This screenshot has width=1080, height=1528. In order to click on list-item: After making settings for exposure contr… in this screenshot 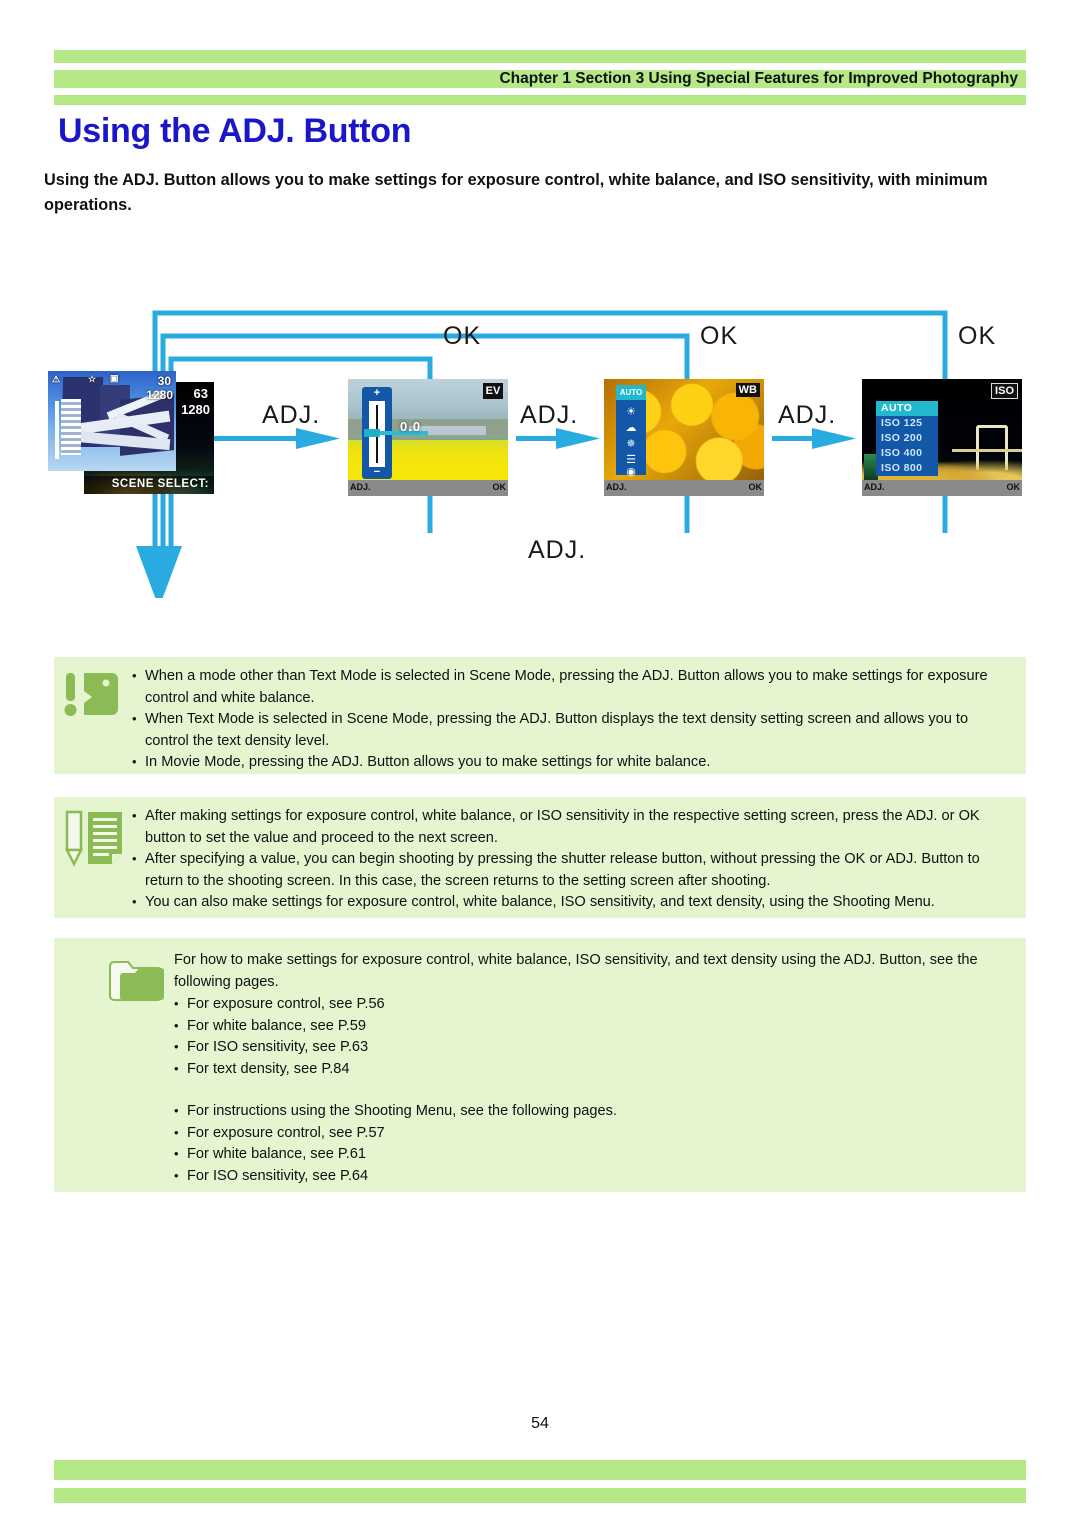, I will do `click(573, 827)`.